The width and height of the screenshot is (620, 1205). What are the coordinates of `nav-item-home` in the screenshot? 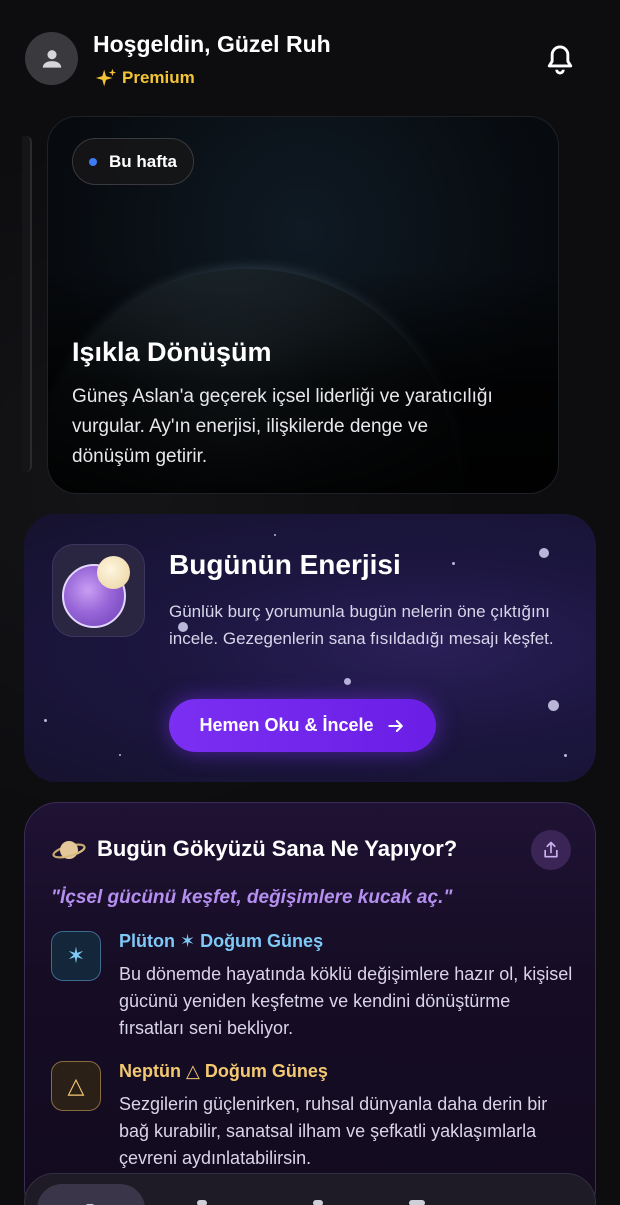 It's located at (91, 1194).